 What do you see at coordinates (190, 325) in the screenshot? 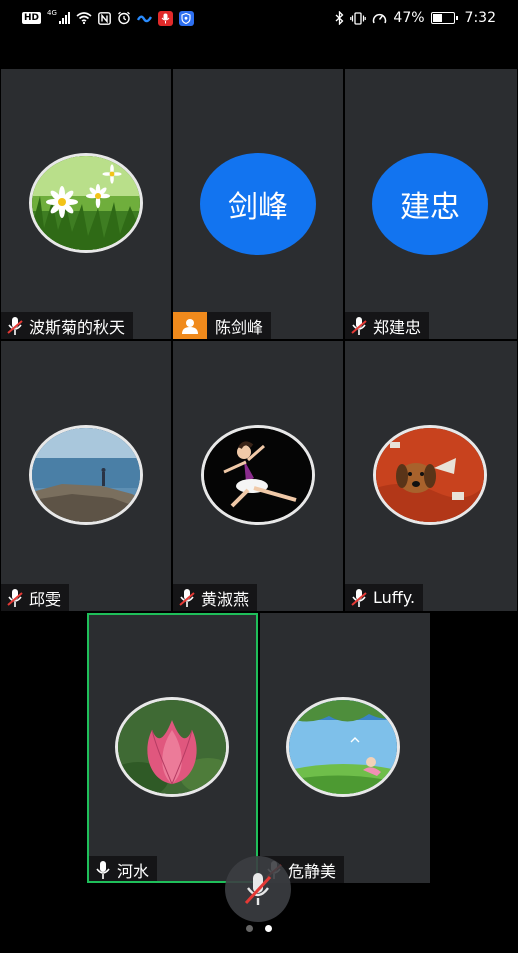
I see `host-person-icon` at bounding box center [190, 325].